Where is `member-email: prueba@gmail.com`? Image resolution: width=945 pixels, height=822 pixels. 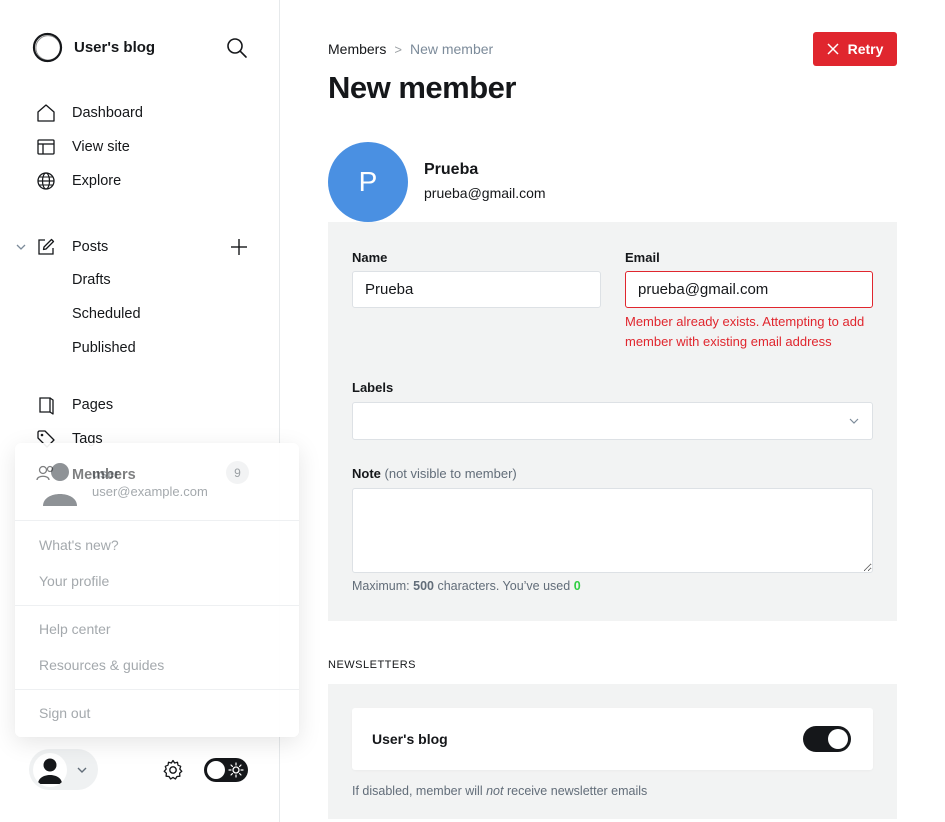 member-email: prueba@gmail.com is located at coordinates (485, 193).